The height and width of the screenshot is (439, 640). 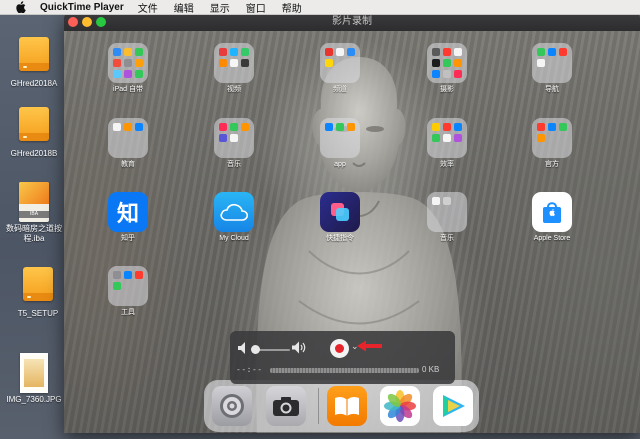 I want to click on menu-edit: 编辑, so click(x=184, y=7).